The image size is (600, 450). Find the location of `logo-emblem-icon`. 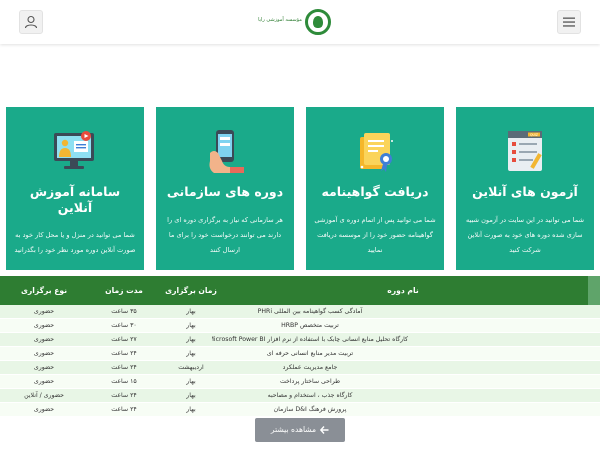

logo-emblem-icon is located at coordinates (318, 22).